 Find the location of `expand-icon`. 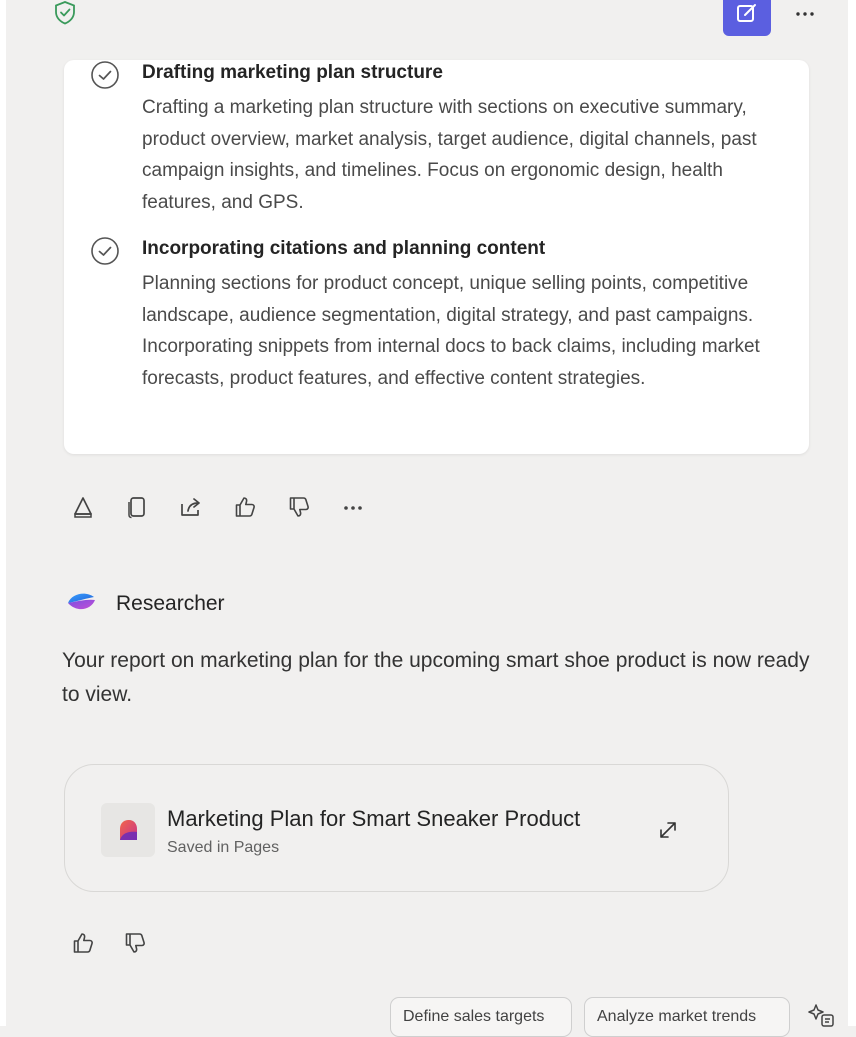

expand-icon is located at coordinates (668, 830).